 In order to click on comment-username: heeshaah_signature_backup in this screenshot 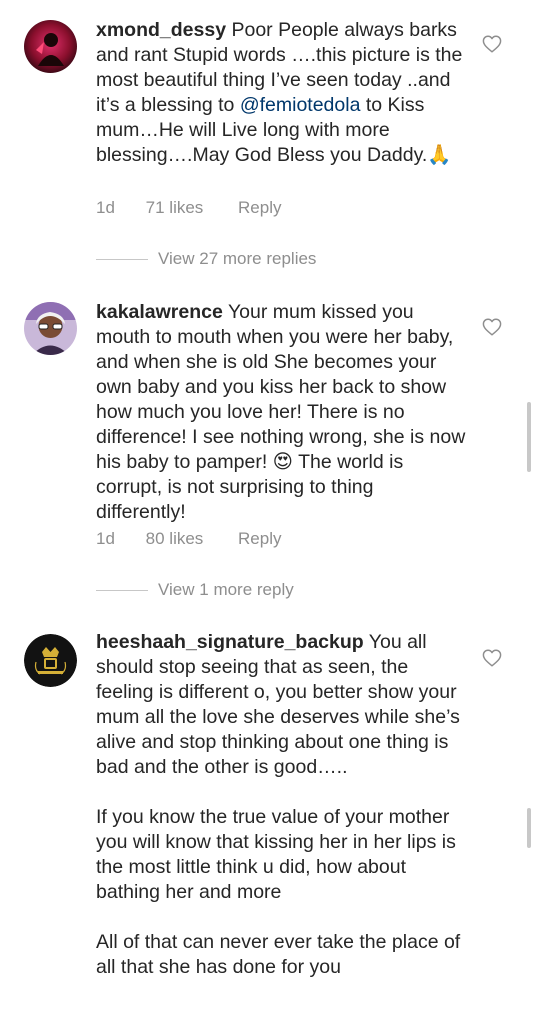, I will do `click(230, 642)`.